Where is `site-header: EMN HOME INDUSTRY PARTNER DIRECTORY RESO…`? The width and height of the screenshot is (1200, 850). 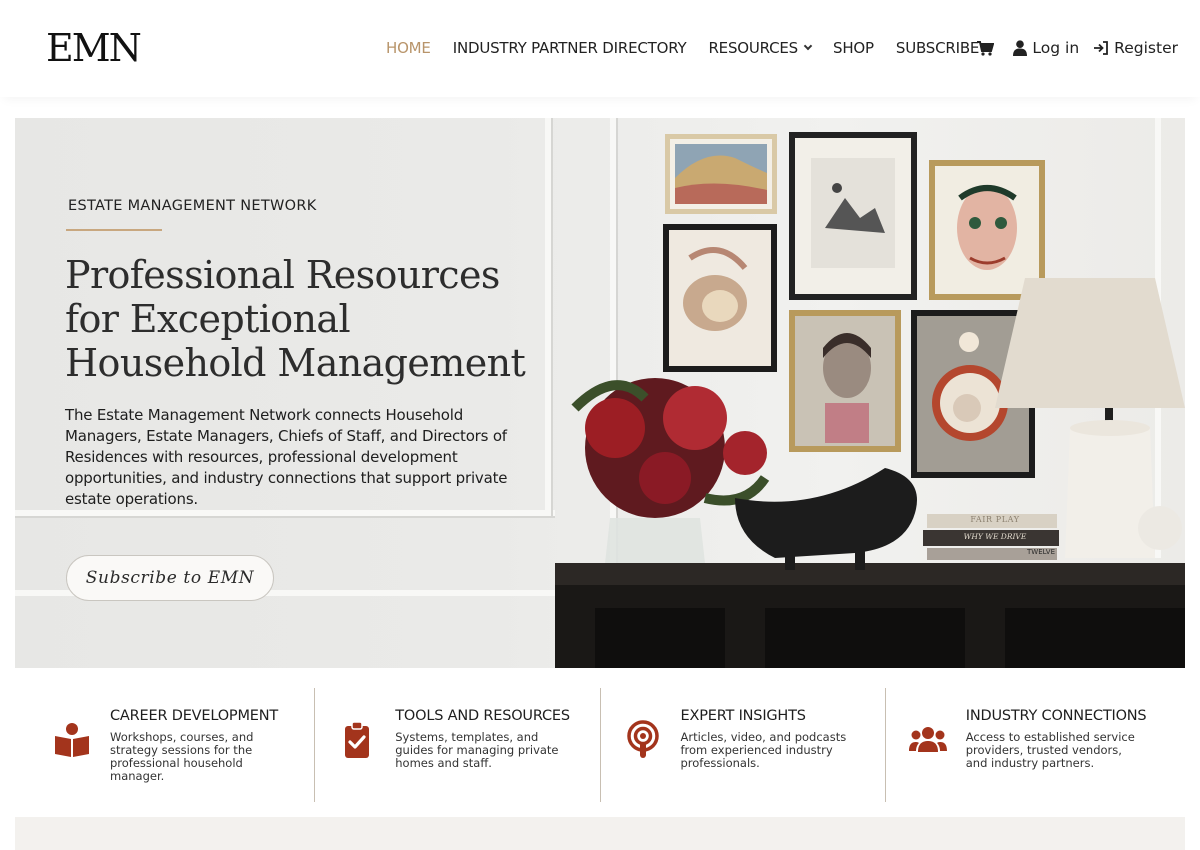 site-header: EMN HOME INDUSTRY PARTNER DIRECTORY RESO… is located at coordinates (600, 48).